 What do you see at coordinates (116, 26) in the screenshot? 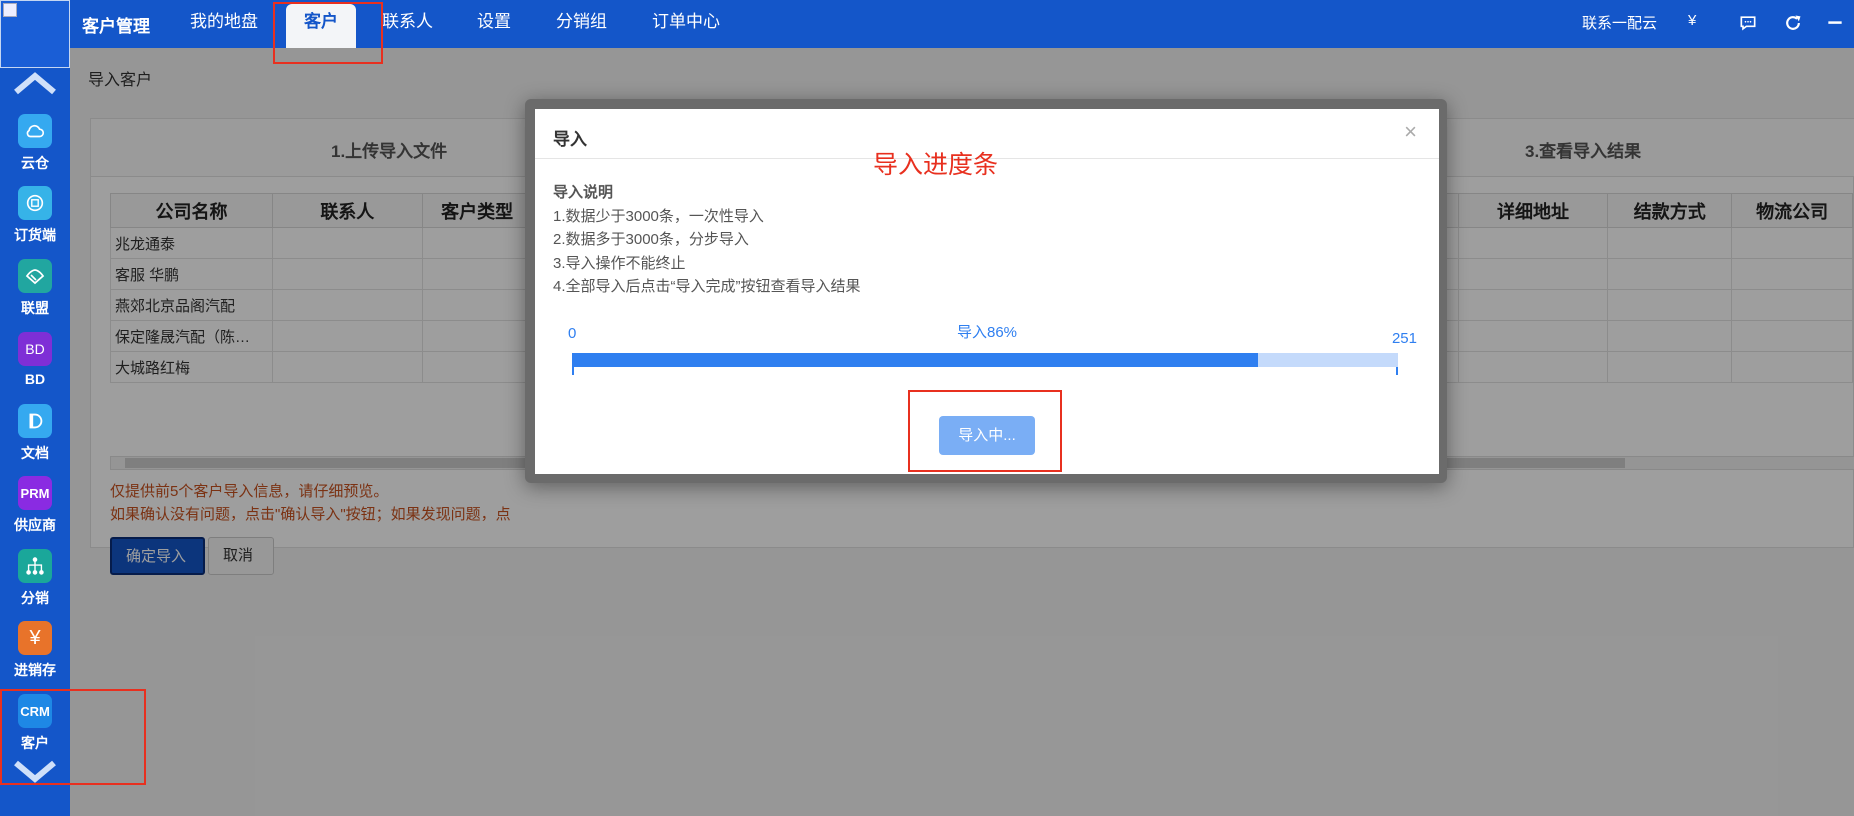
I see `app-title: 客户管理` at bounding box center [116, 26].